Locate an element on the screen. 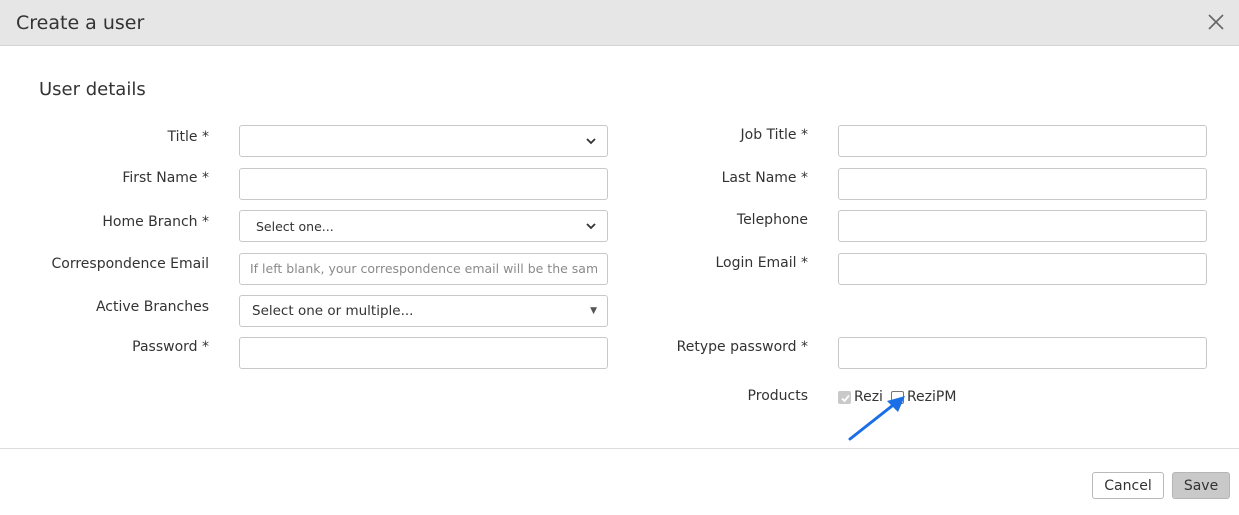 The image size is (1239, 515). dialog-title: Create a user is located at coordinates (80, 23).